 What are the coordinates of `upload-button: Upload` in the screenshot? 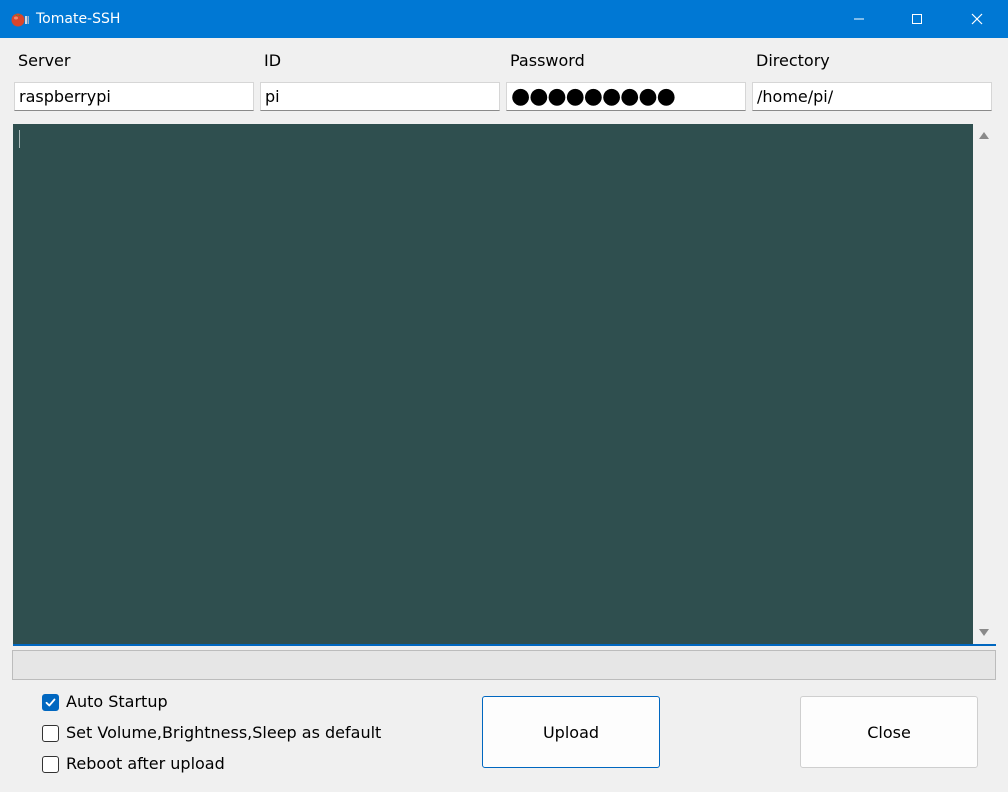 It's located at (571, 732).